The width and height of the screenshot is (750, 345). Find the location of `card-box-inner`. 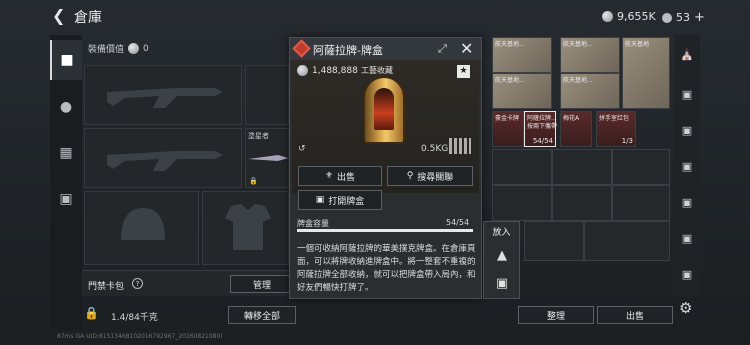

card-box-inner is located at coordinates (384, 109).